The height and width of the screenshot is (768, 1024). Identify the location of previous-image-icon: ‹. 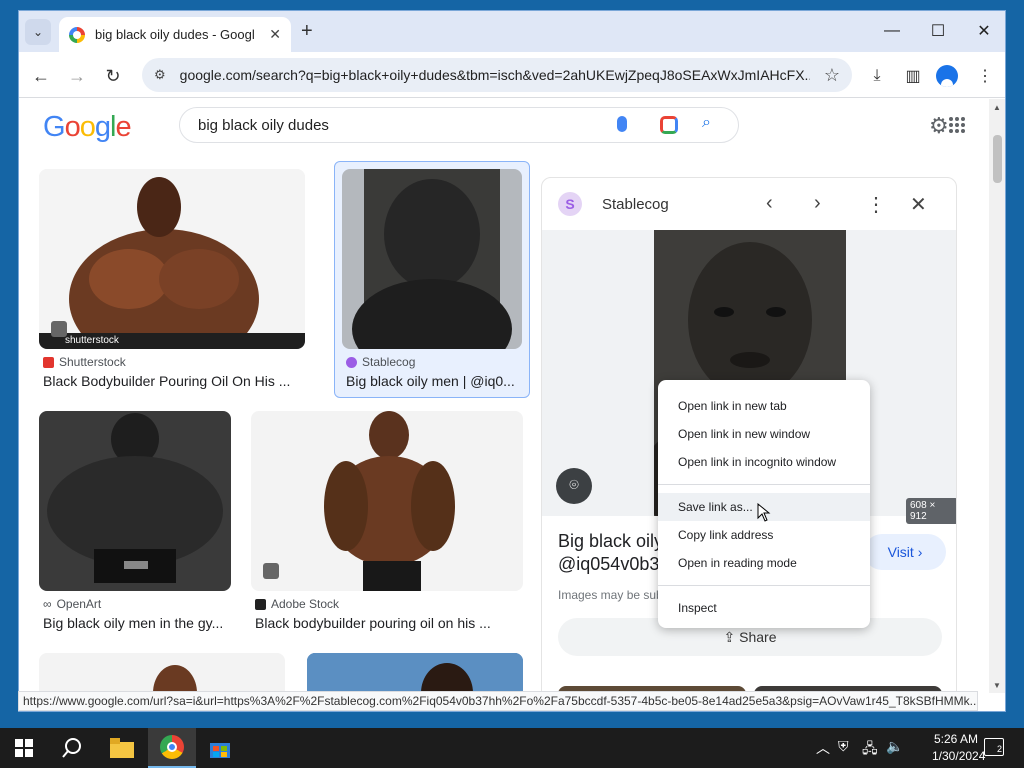
(769, 203).